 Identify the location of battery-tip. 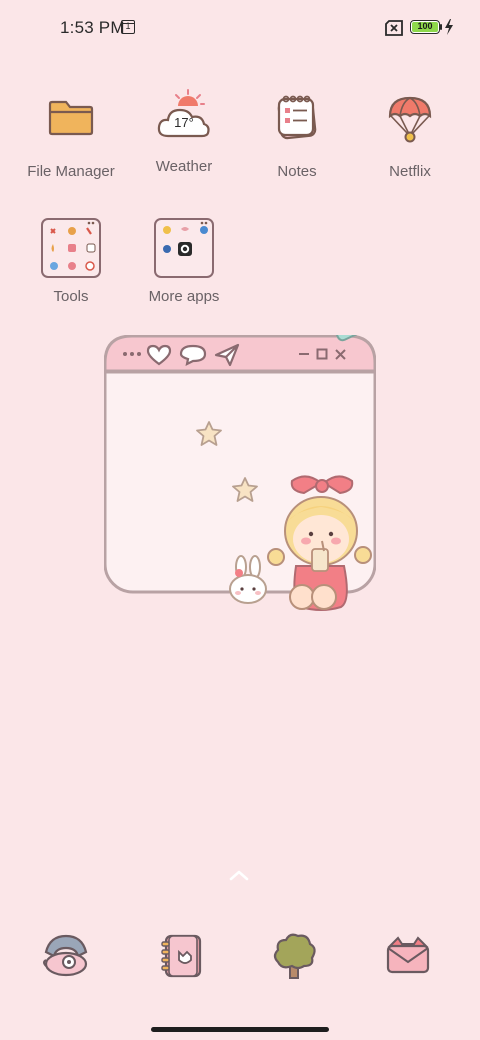
(441, 27).